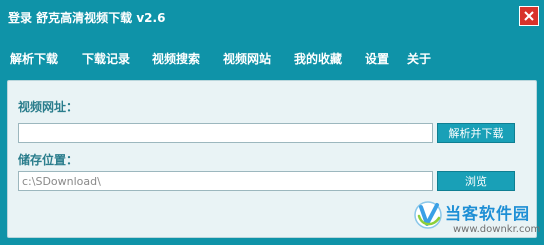  Describe the element at coordinates (419, 58) in the screenshot. I see `menu-item-about: 关于` at that location.